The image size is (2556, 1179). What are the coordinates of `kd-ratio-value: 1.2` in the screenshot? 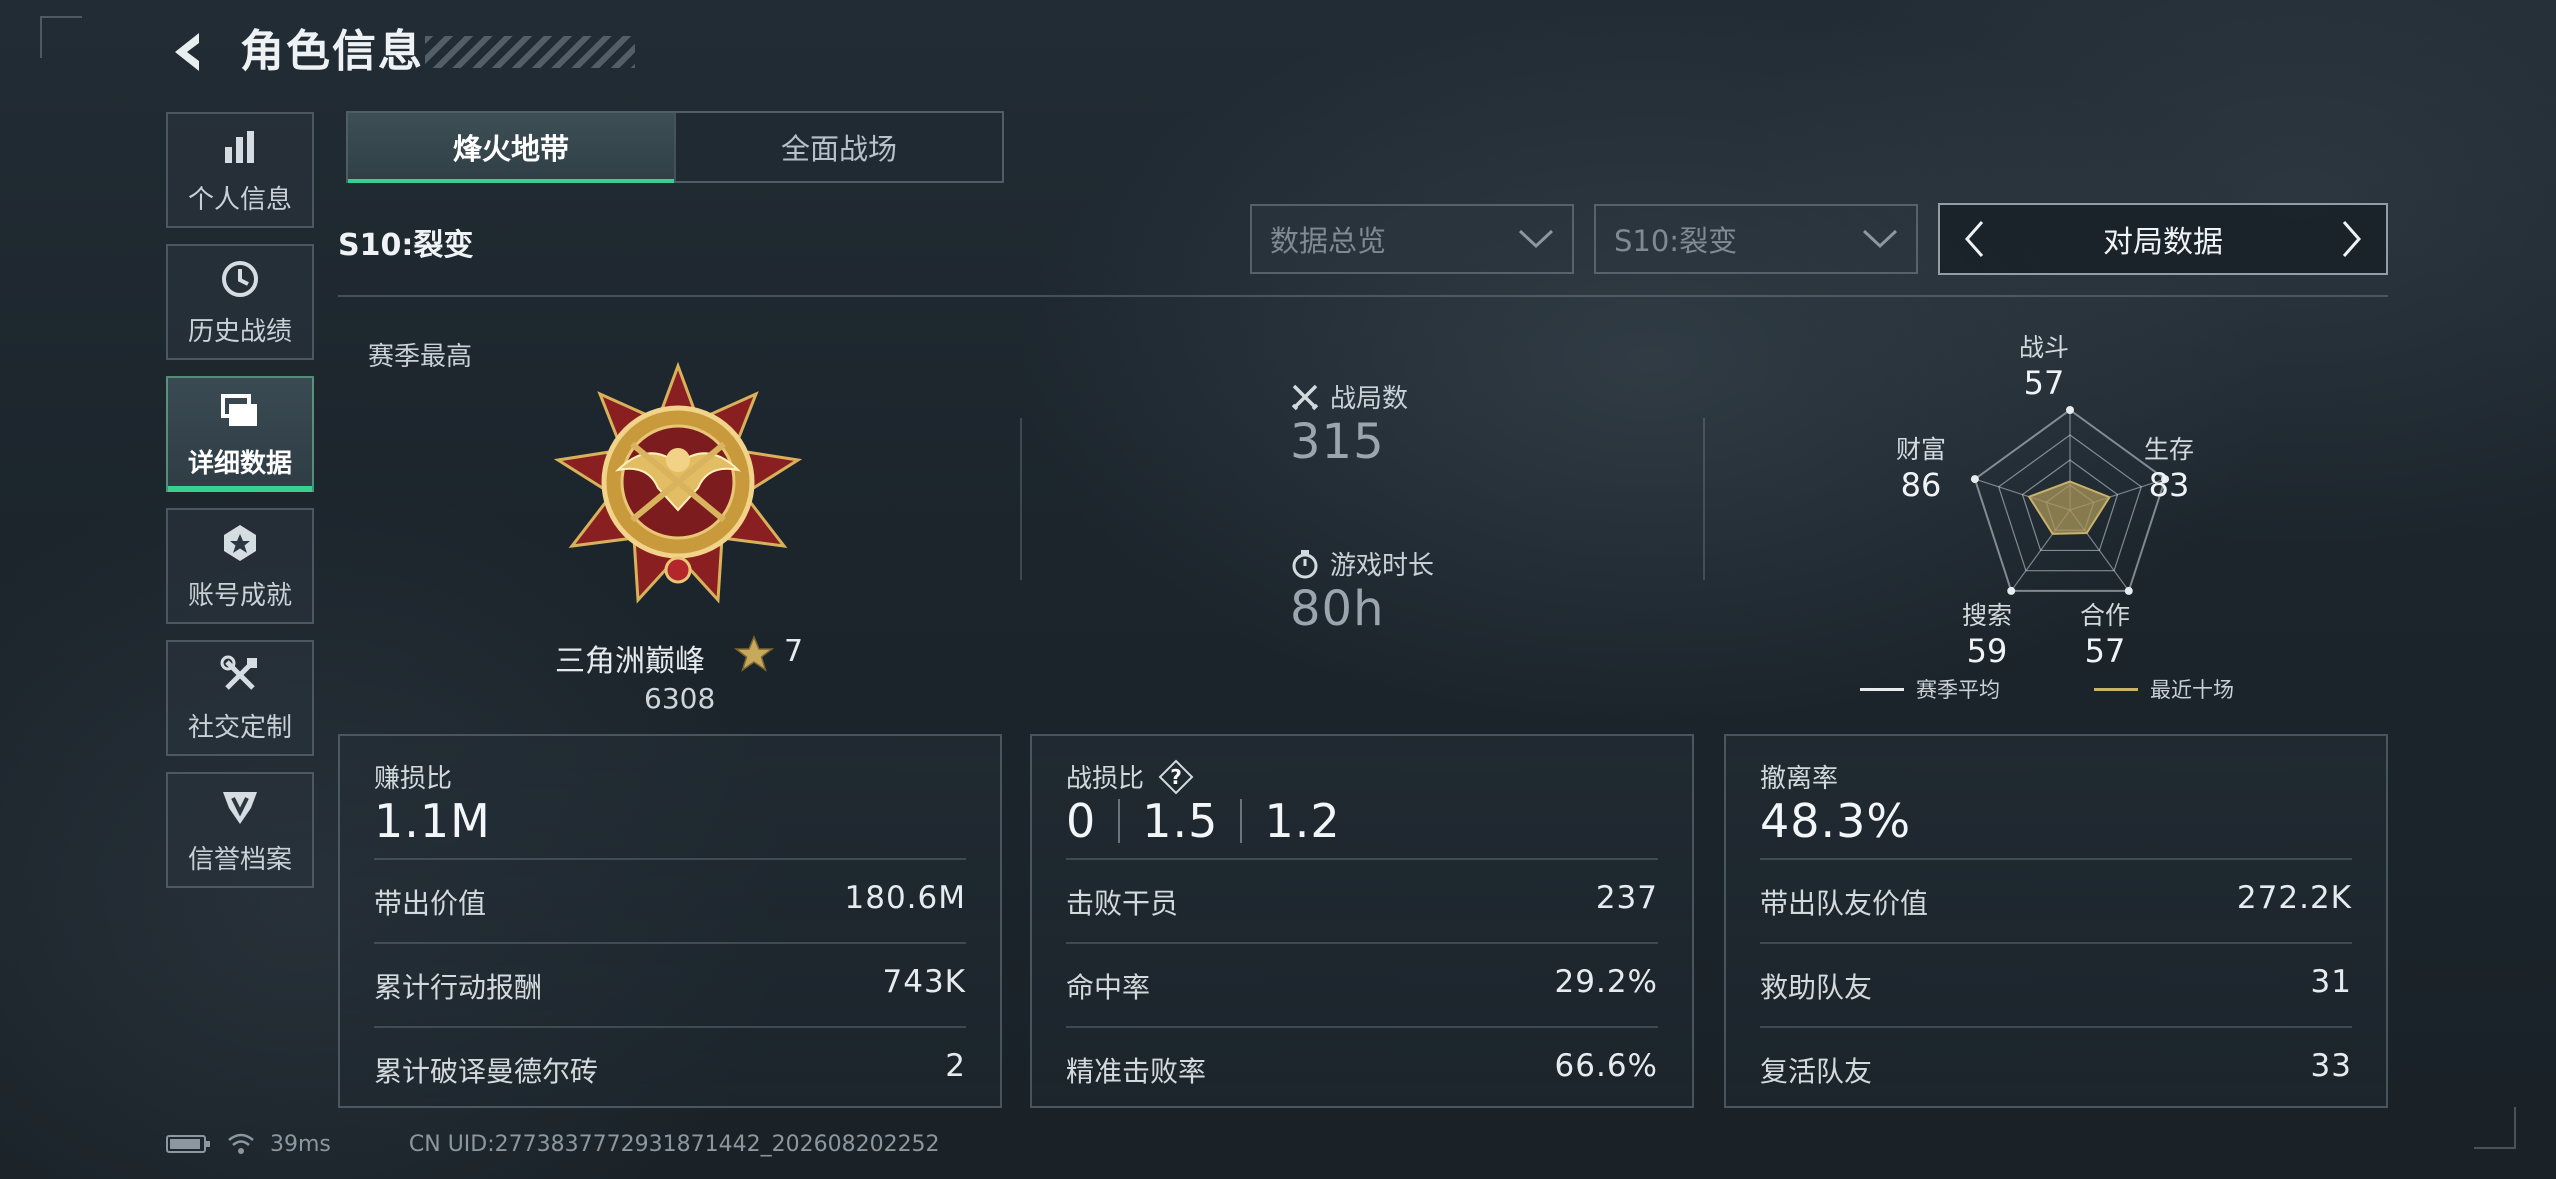 It's located at (1302, 821).